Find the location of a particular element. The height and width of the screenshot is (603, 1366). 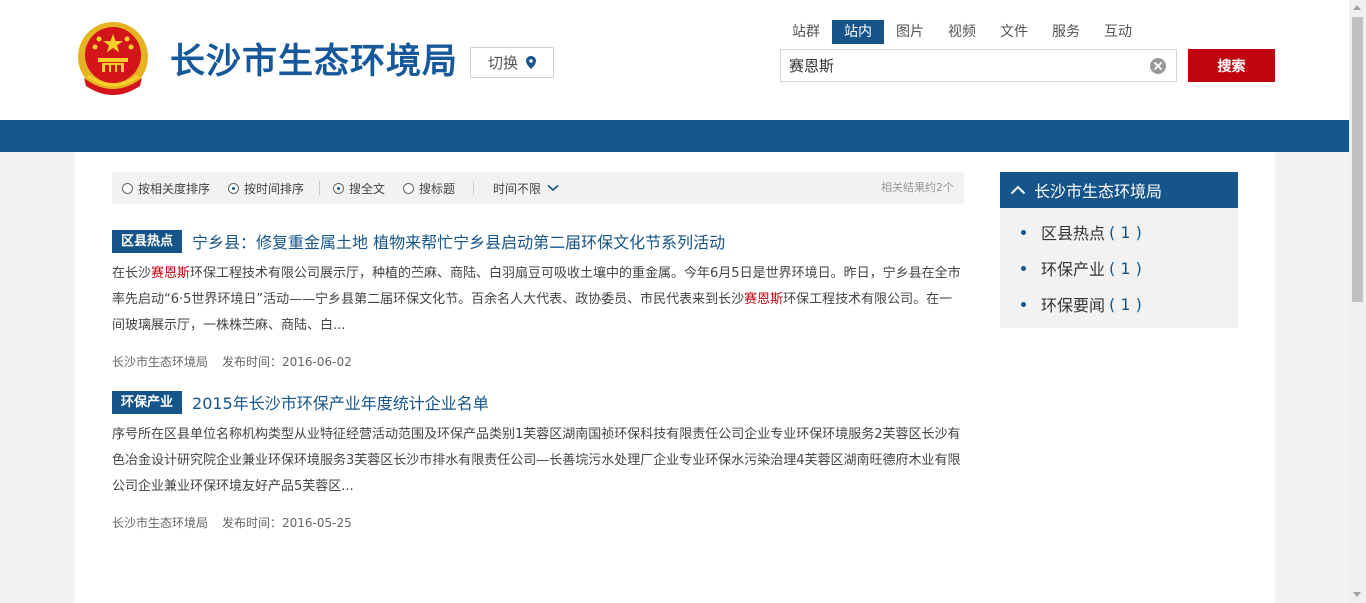

sidebar-item-district-hotspots: 区县热点 ( 1 ) is located at coordinates (1119, 232).